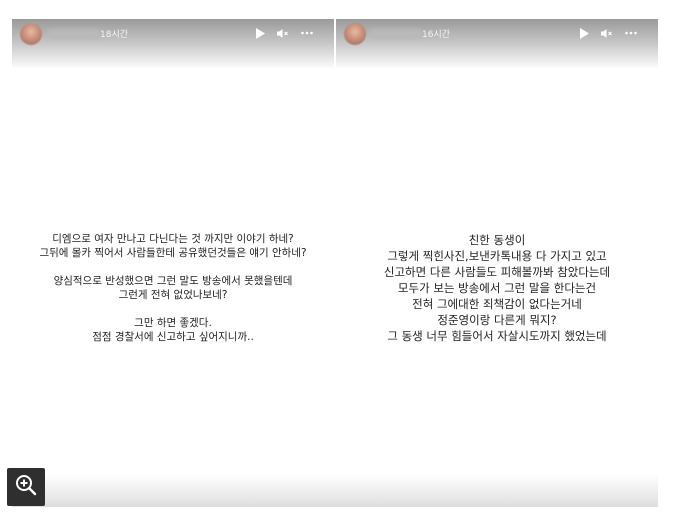  What do you see at coordinates (497, 256) in the screenshot?
I see `story-line: 그렇게 찍힌사진,보낸카톡내용 다 가지고 있고` at bounding box center [497, 256].